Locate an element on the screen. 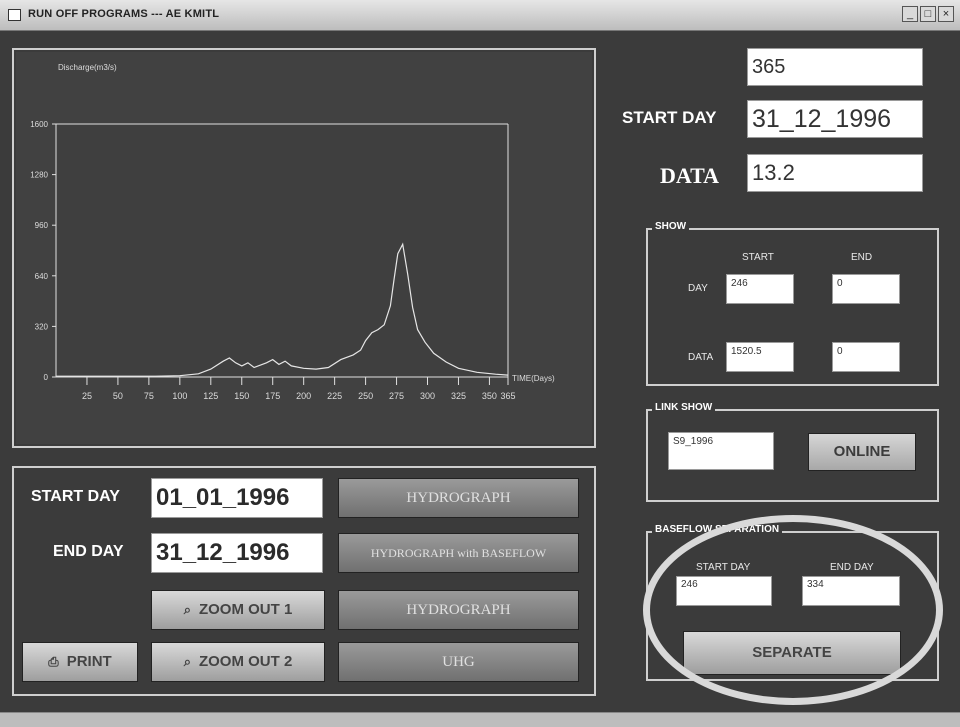 The image size is (960, 727). days-count-field: 365 is located at coordinates (835, 67).